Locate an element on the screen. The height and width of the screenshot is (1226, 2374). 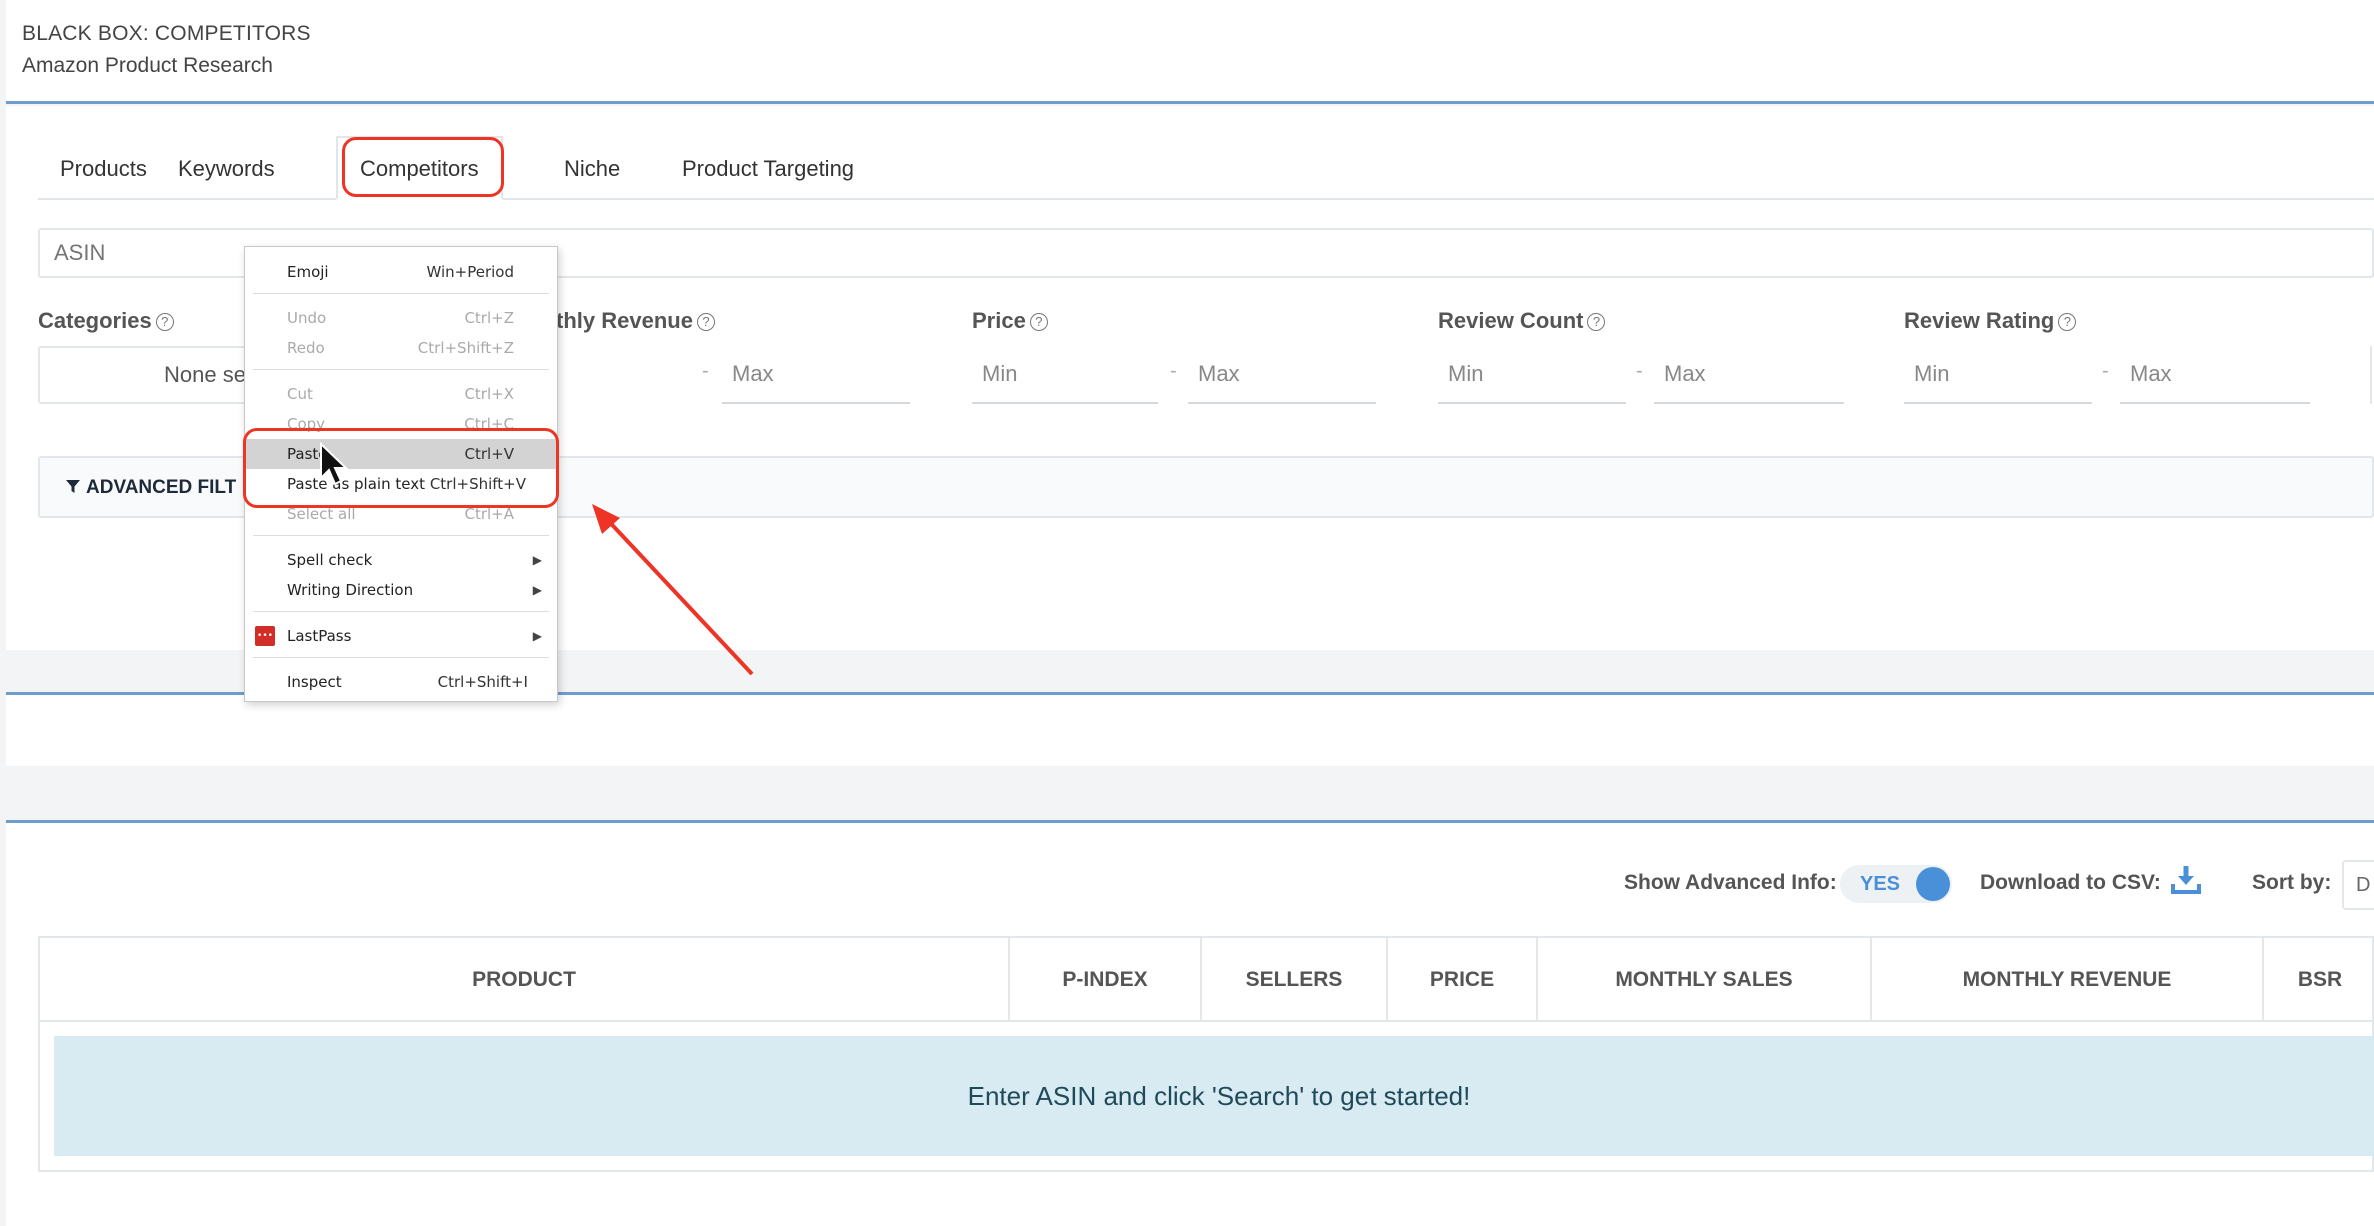
monthly-revenue-max-input: Max is located at coordinates (816, 375).